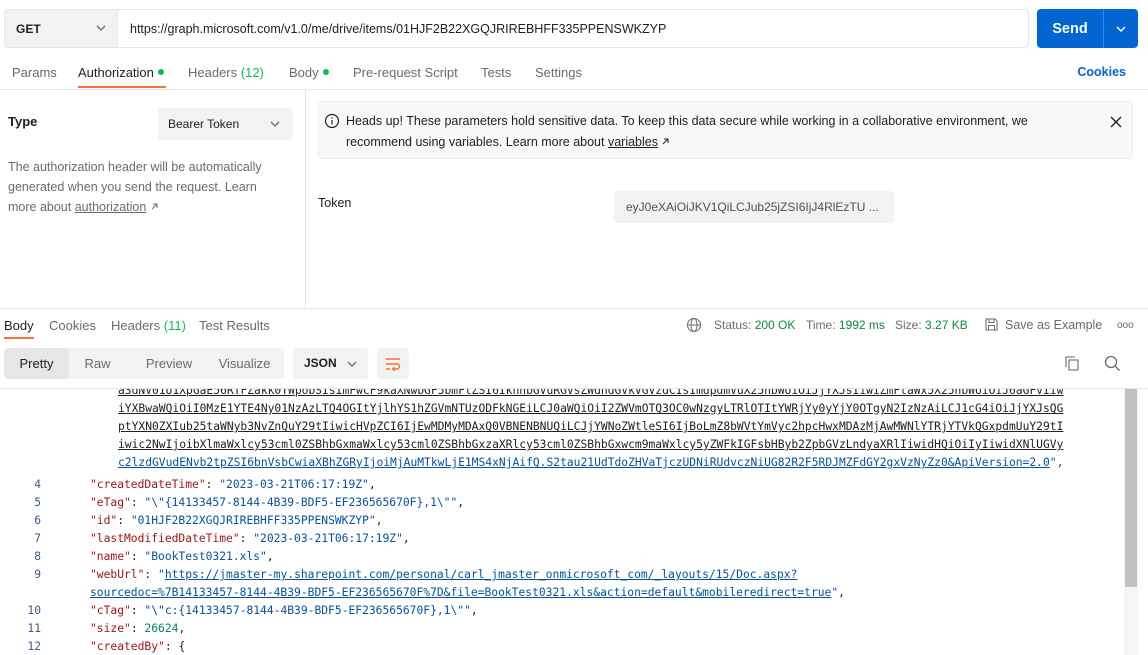 The width and height of the screenshot is (1148, 655). I want to click on line-number: 10, so click(34, 610).